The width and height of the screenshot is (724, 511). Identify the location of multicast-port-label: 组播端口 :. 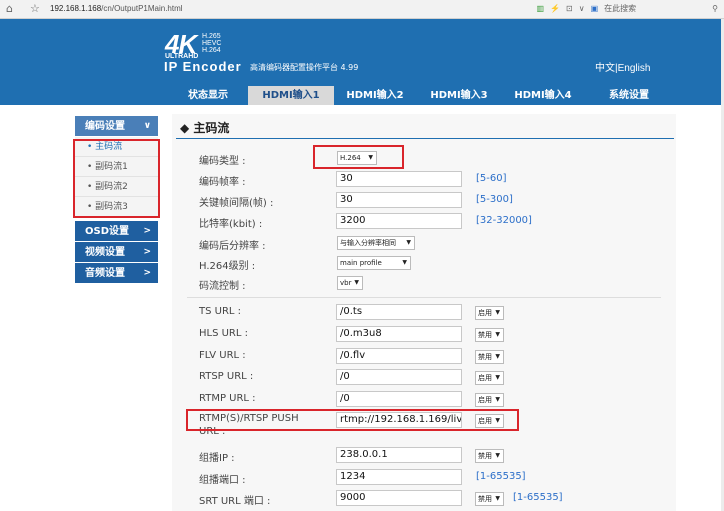
(222, 480).